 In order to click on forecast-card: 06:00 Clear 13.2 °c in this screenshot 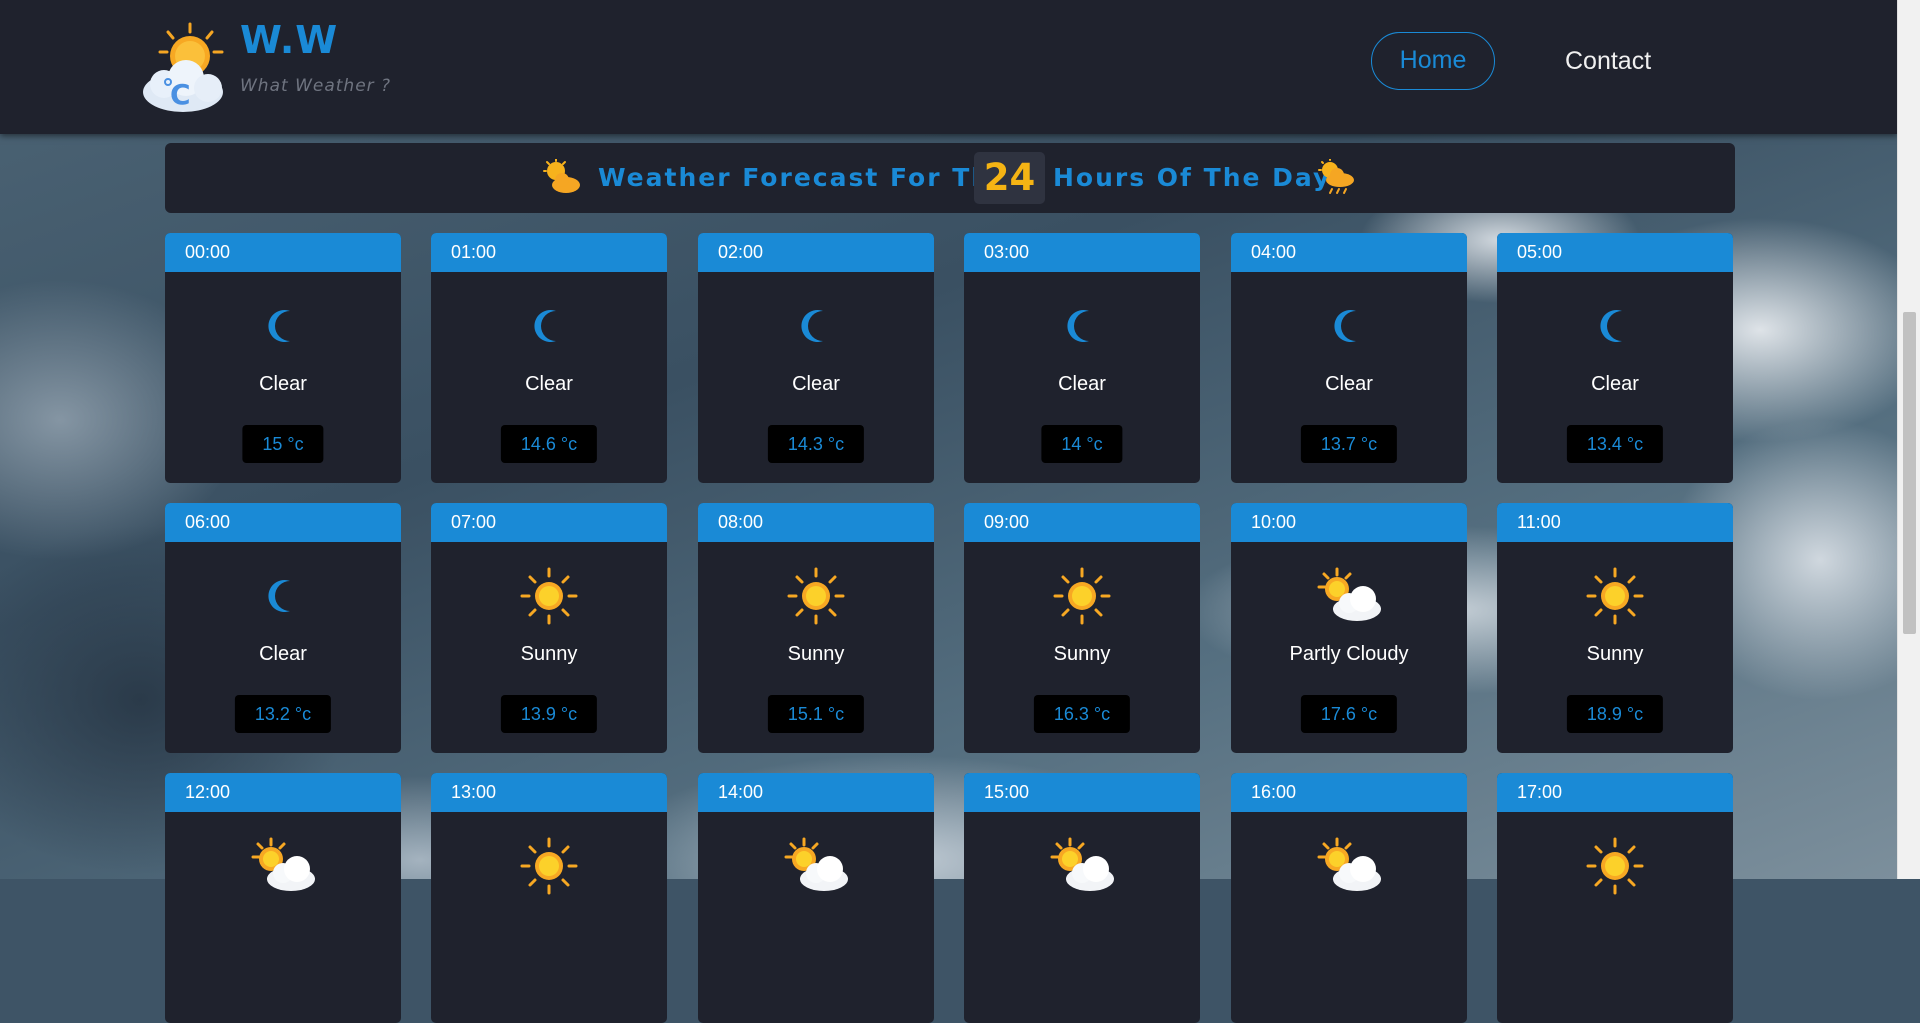, I will do `click(283, 628)`.